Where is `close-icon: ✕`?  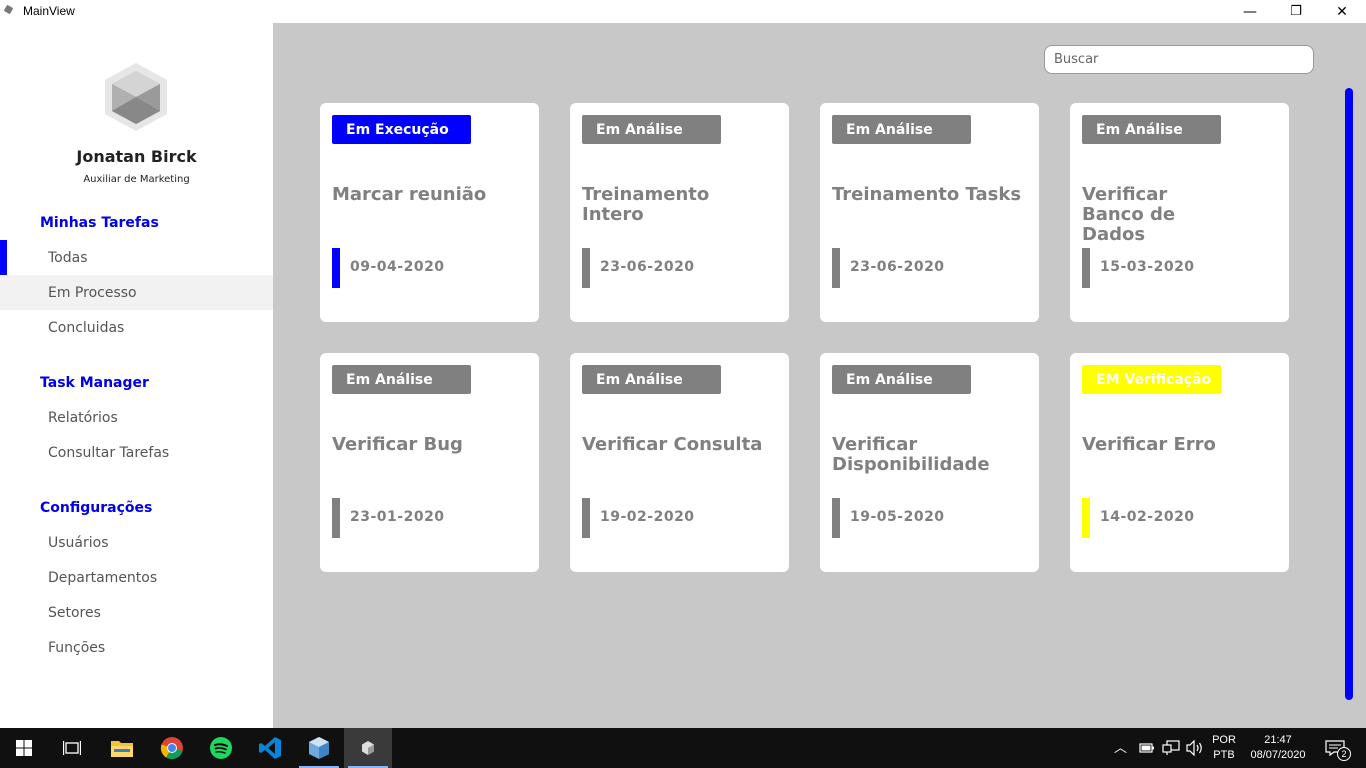 close-icon: ✕ is located at coordinates (1342, 11).